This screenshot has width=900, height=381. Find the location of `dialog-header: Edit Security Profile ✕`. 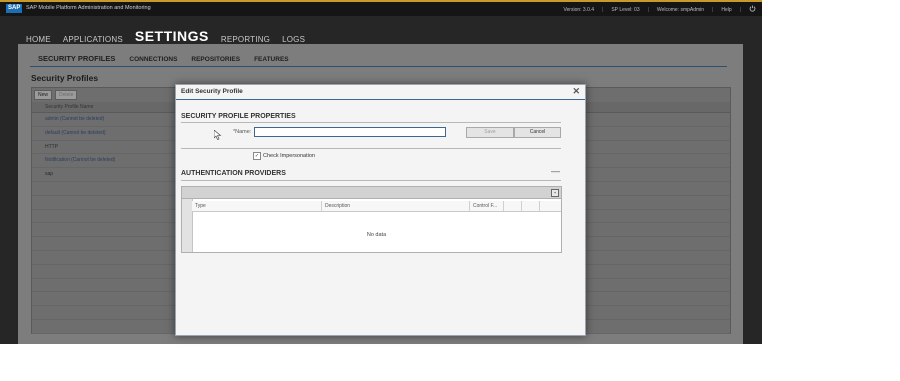

dialog-header: Edit Security Profile ✕ is located at coordinates (380, 92).